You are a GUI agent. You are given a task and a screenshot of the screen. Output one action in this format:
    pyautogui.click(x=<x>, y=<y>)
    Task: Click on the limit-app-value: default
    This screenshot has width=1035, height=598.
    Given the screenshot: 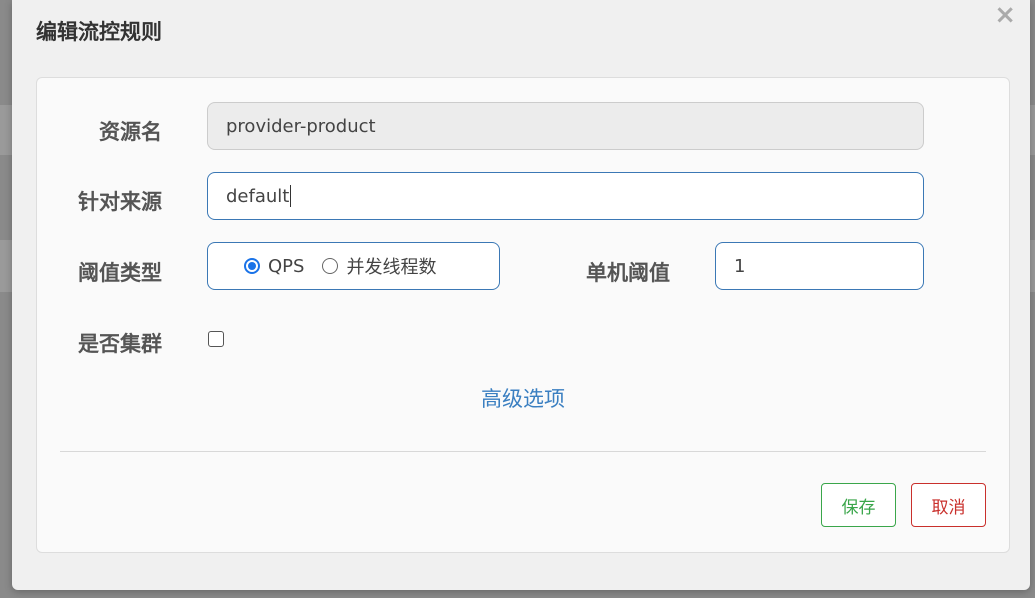 What is the action you would take?
    pyautogui.click(x=258, y=196)
    